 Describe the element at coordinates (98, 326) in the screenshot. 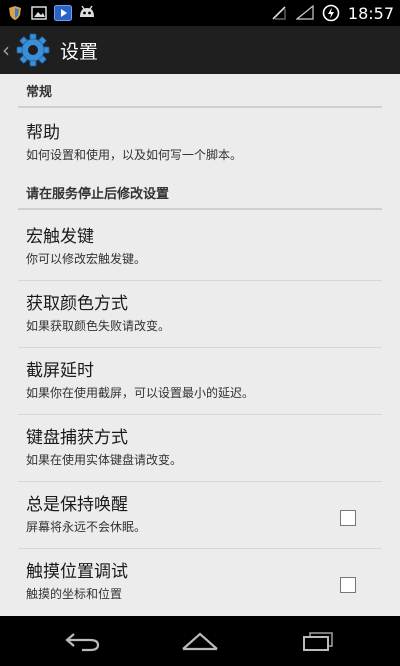

I see `pref-summary: 如果获取颜色失败请改变。` at that location.